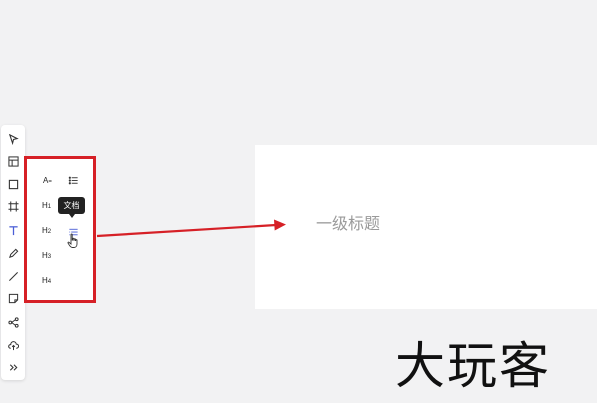 Image resolution: width=597 pixels, height=403 pixels. I want to click on cursor-arrow-icon, so click(13, 139).